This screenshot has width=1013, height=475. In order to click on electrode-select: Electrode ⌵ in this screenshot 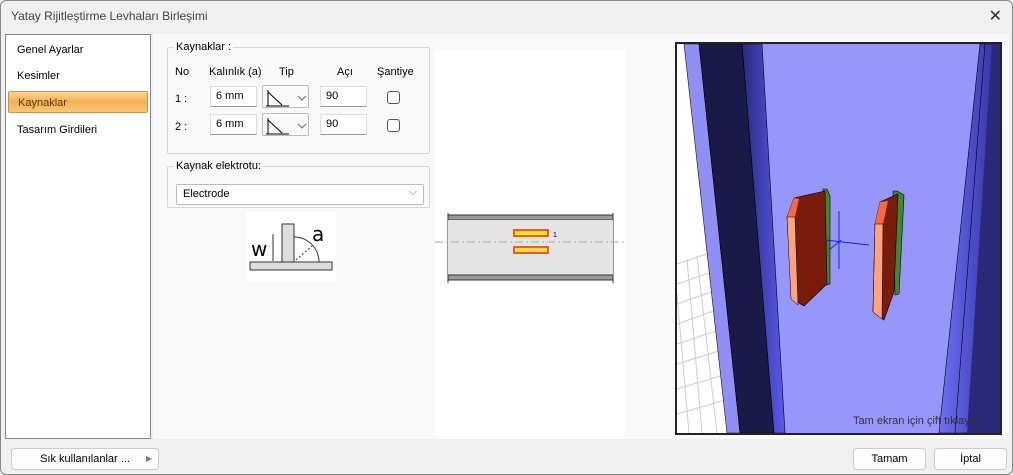, I will do `click(300, 194)`.